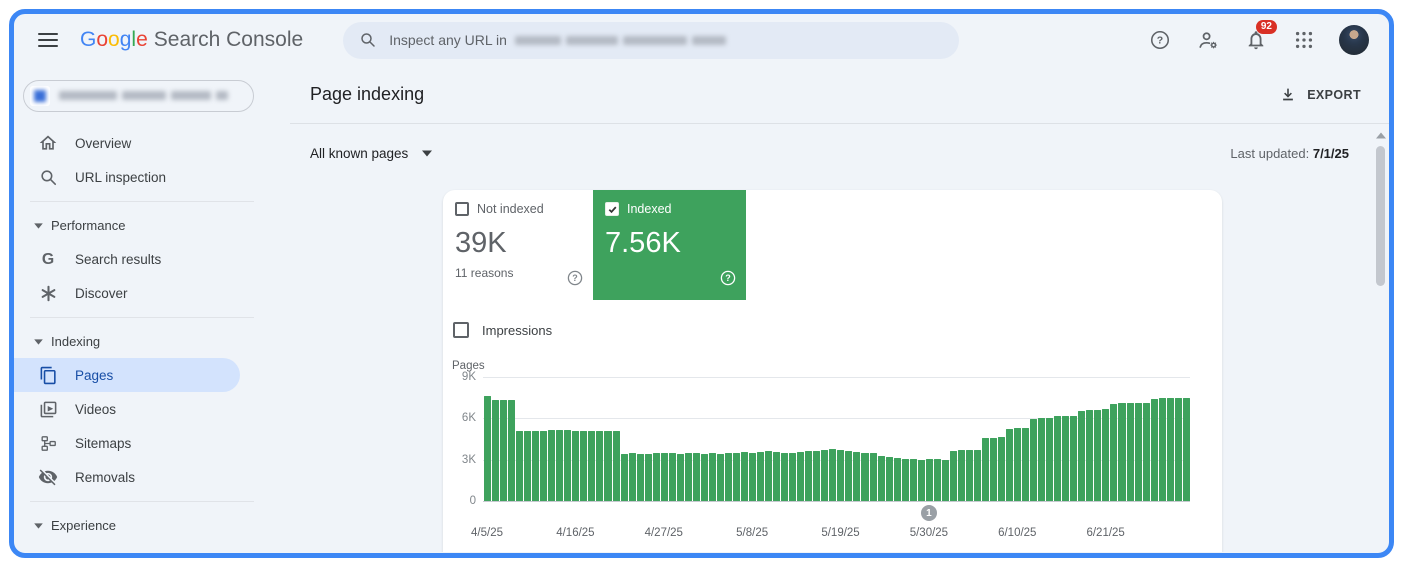 Image resolution: width=1403 pixels, height=567 pixels. What do you see at coordinates (152, 443) in the screenshot?
I see `sidebar-item-sitemaps: Sitemaps` at bounding box center [152, 443].